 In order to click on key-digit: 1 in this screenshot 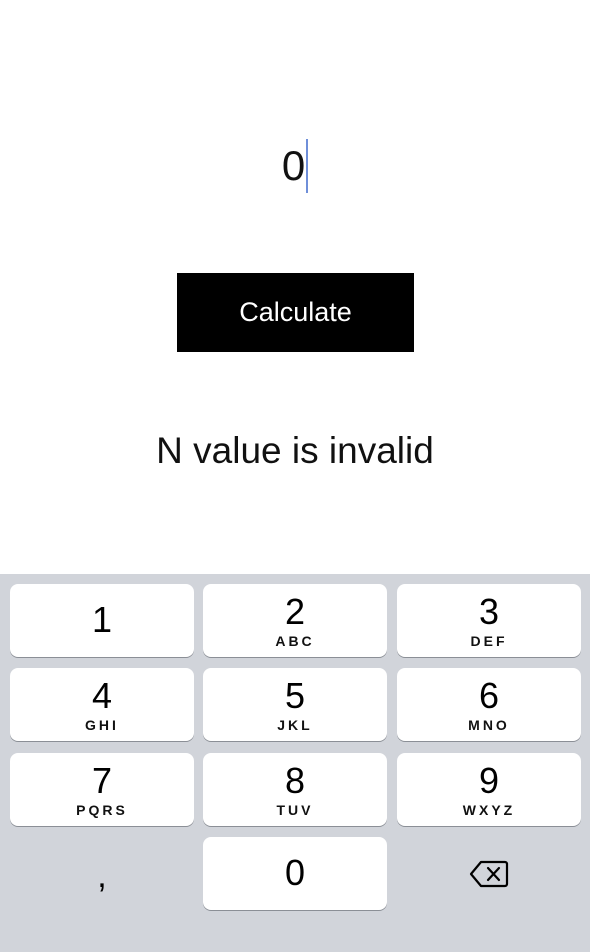, I will do `click(102, 619)`.